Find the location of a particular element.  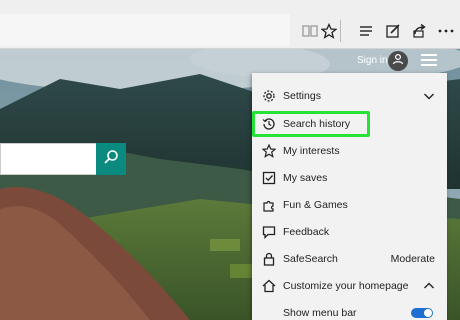

safesearch-value: Moderate is located at coordinates (412, 259).